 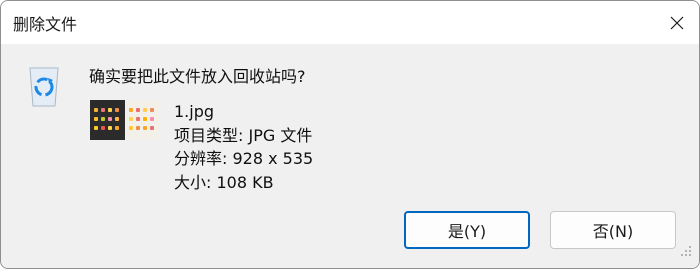 I want to click on recycle-bin-icon, so click(x=44, y=87).